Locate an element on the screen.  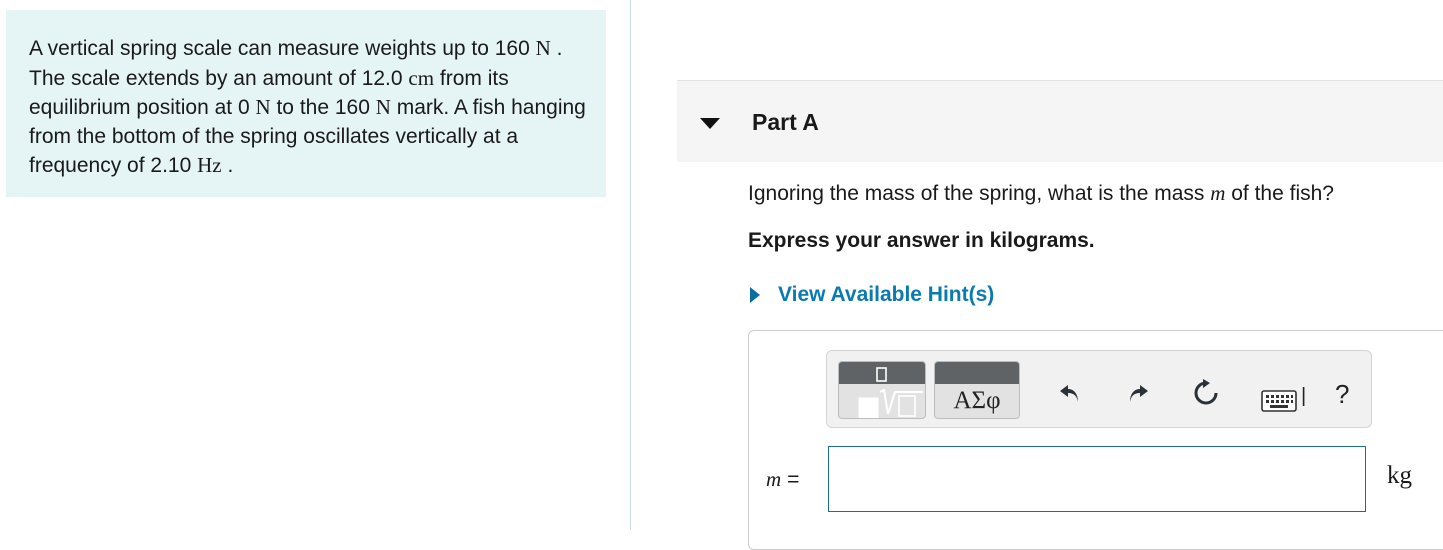
collapse-caret-icon is located at coordinates (710, 123).